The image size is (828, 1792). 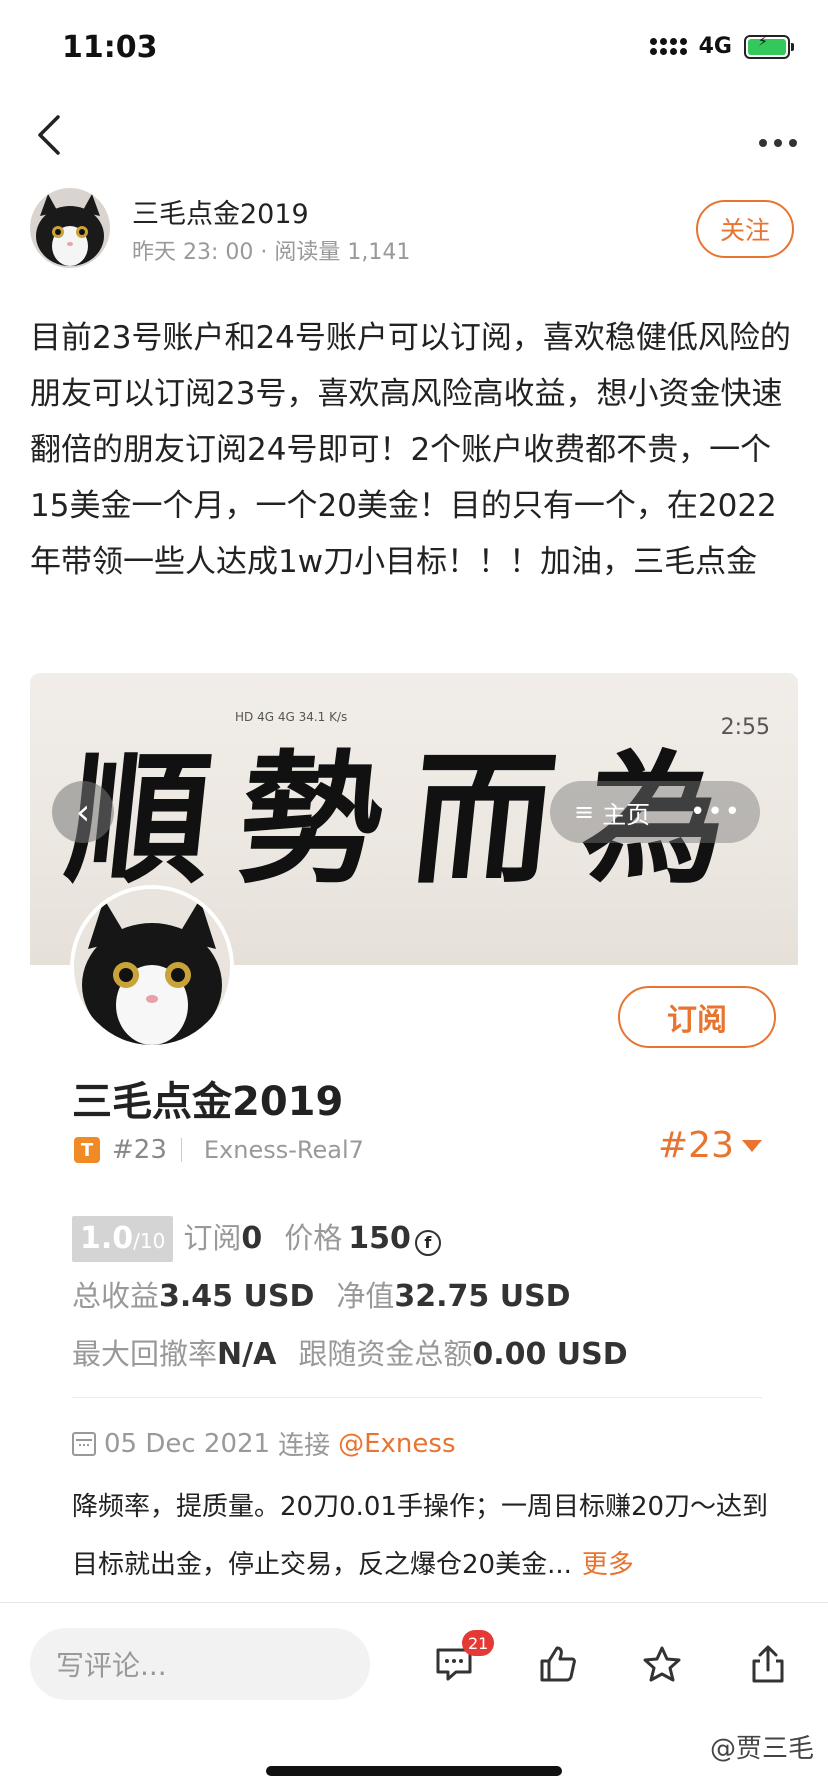 I want to click on broker-link: @Exness, so click(x=396, y=1444).